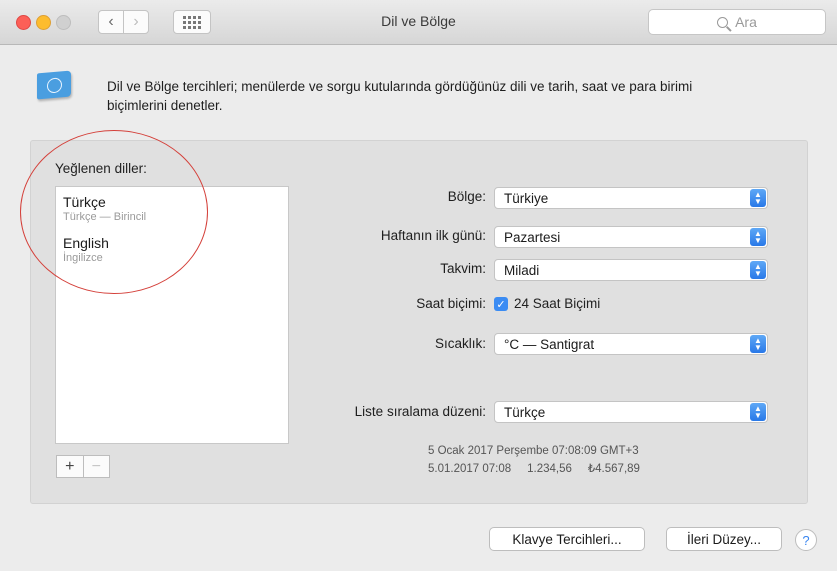  What do you see at coordinates (631, 237) in the screenshot?
I see `first-day-popup: Pazartesi ▲ ▼` at bounding box center [631, 237].